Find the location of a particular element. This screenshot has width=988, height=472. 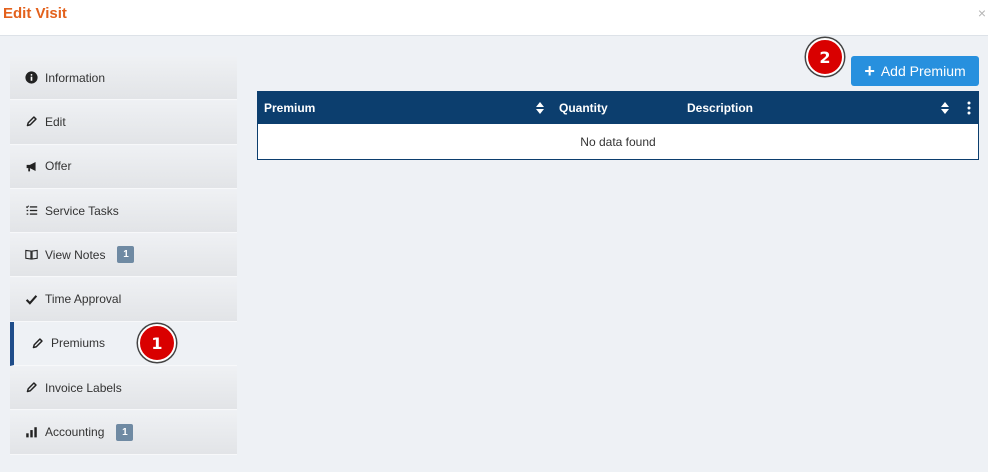

dialog-title: Edit Visit is located at coordinates (35, 13).